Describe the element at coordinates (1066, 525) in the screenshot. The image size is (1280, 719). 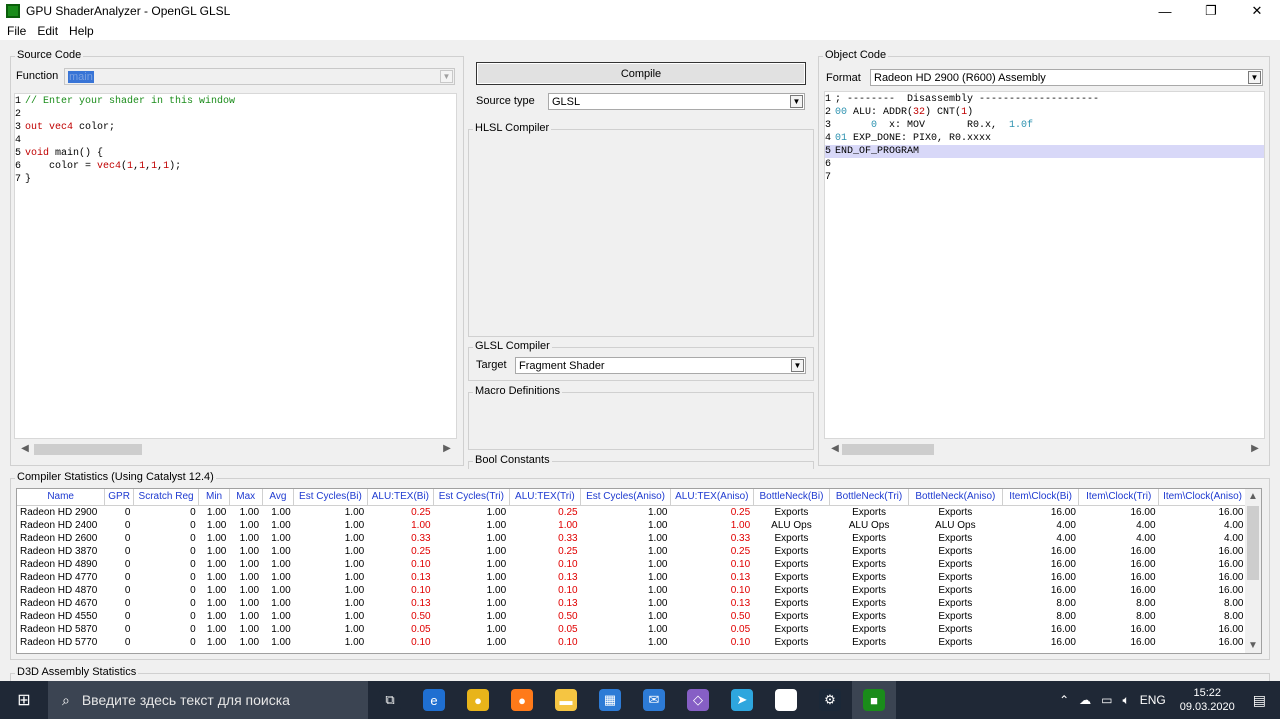
I see `table-cell: 4.00` at that location.